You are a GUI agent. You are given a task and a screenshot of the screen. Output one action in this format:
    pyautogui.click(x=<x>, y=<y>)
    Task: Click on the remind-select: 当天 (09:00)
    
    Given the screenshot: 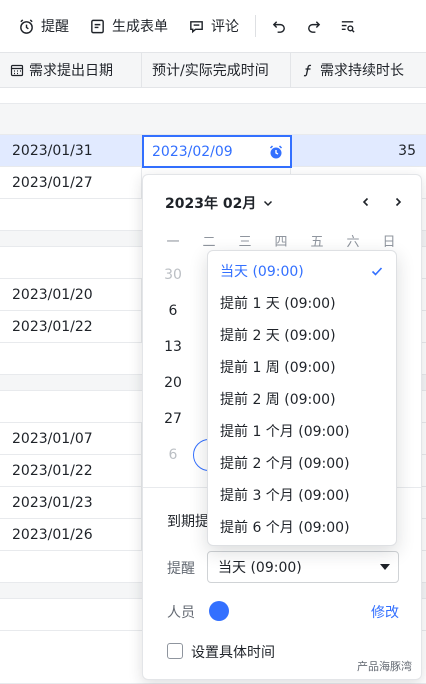 What is the action you would take?
    pyautogui.click(x=303, y=567)
    